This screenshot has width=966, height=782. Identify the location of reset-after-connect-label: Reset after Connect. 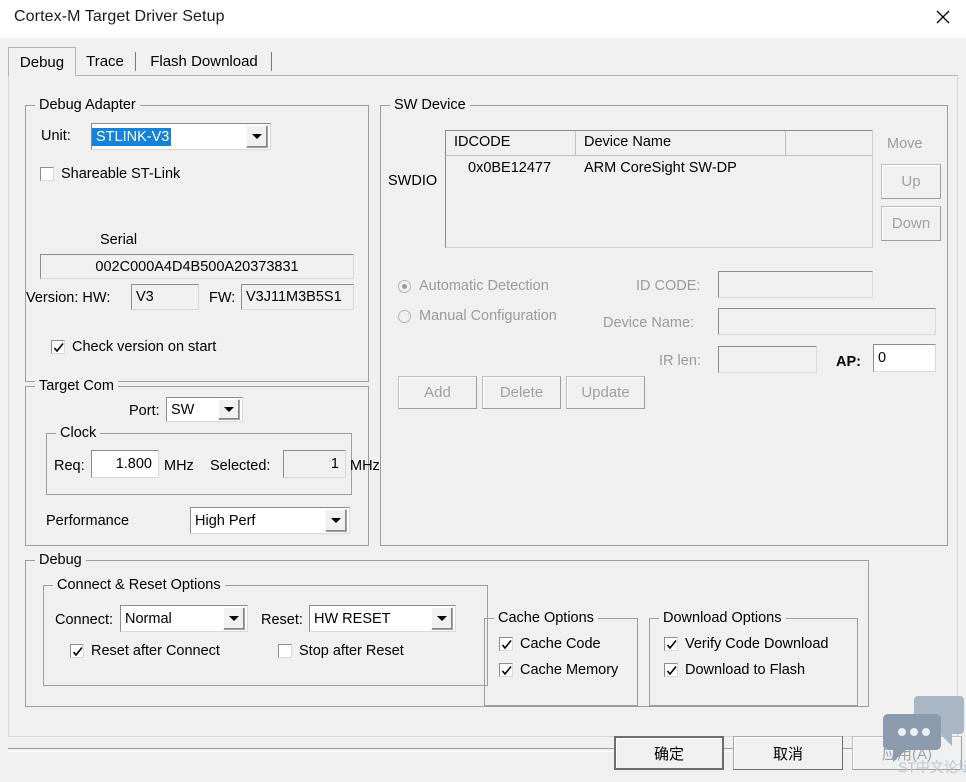
(155, 651).